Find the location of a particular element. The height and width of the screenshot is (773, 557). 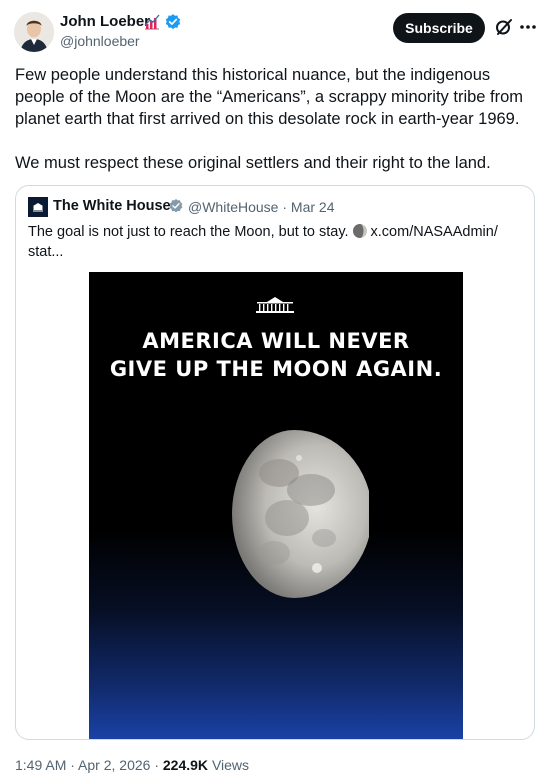

author-name: John Loeber is located at coordinates (105, 21).